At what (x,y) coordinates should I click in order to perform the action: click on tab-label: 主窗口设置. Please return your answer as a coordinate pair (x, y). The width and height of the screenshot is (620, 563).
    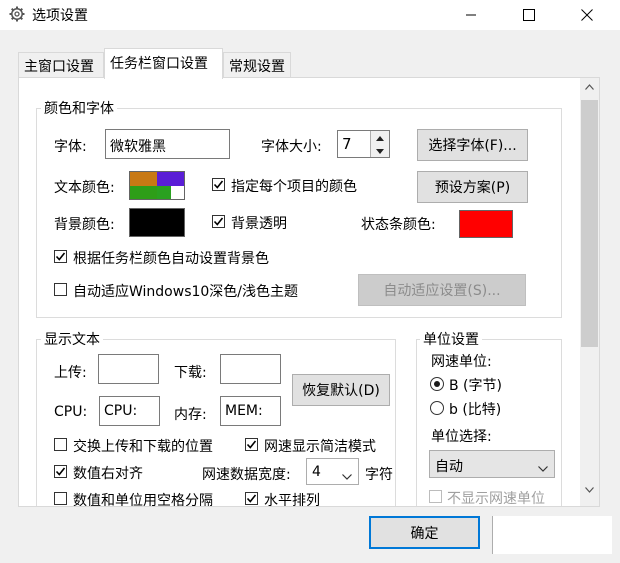
    Looking at the image, I should click on (59, 67).